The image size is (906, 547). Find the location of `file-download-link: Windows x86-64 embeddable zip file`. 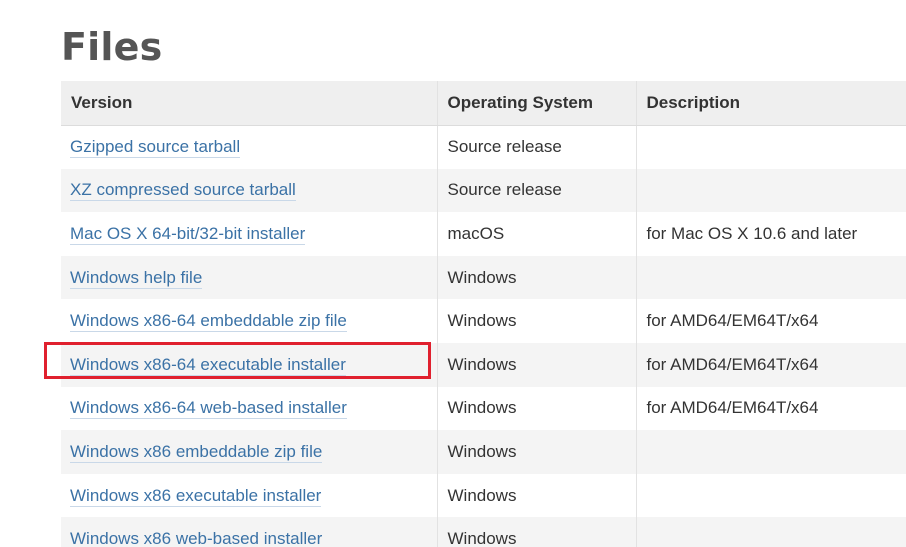

file-download-link: Windows x86-64 embeddable zip file is located at coordinates (208, 322).